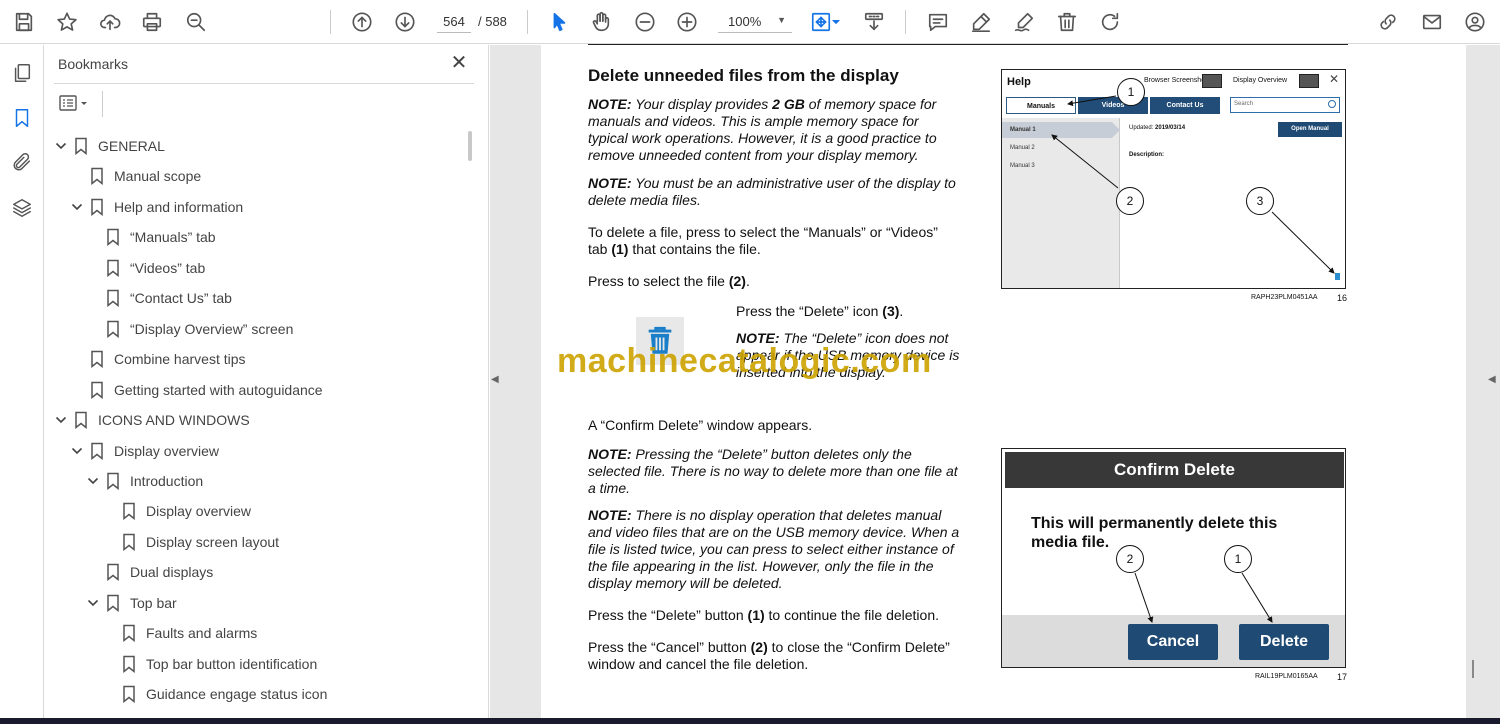 Image resolution: width=1500 pixels, height=724 pixels. Describe the element at coordinates (24, 22) in the screenshot. I see `save-icon` at that location.